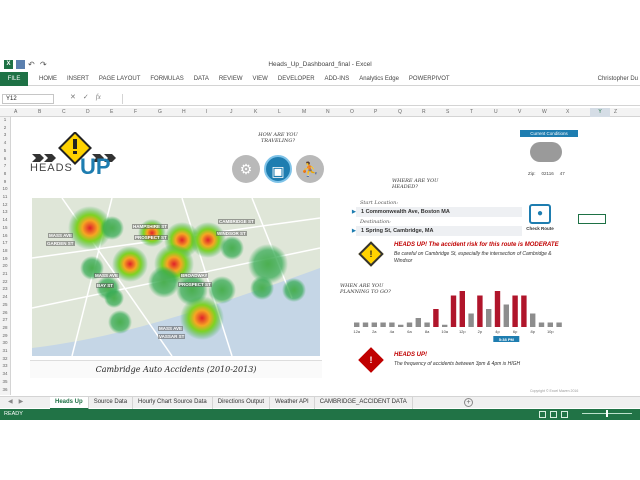  I want to click on row-header: 20, so click(5, 265).